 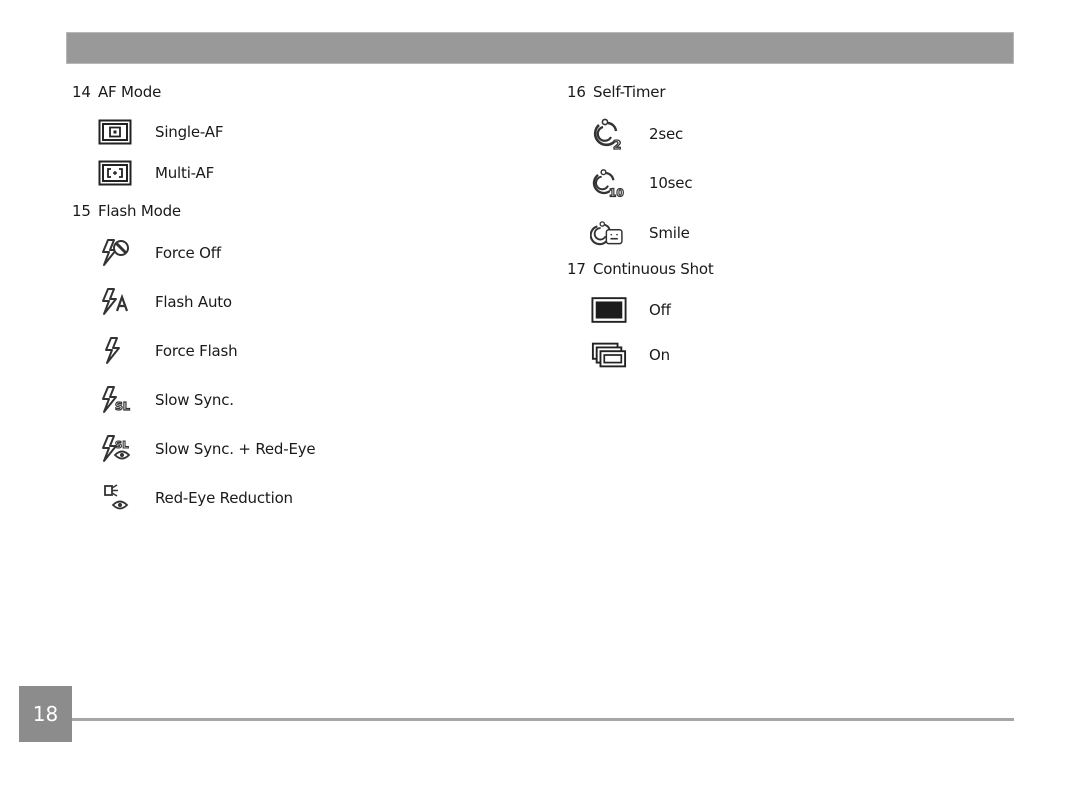 What do you see at coordinates (81, 211) in the screenshot?
I see `section-number: 15` at bounding box center [81, 211].